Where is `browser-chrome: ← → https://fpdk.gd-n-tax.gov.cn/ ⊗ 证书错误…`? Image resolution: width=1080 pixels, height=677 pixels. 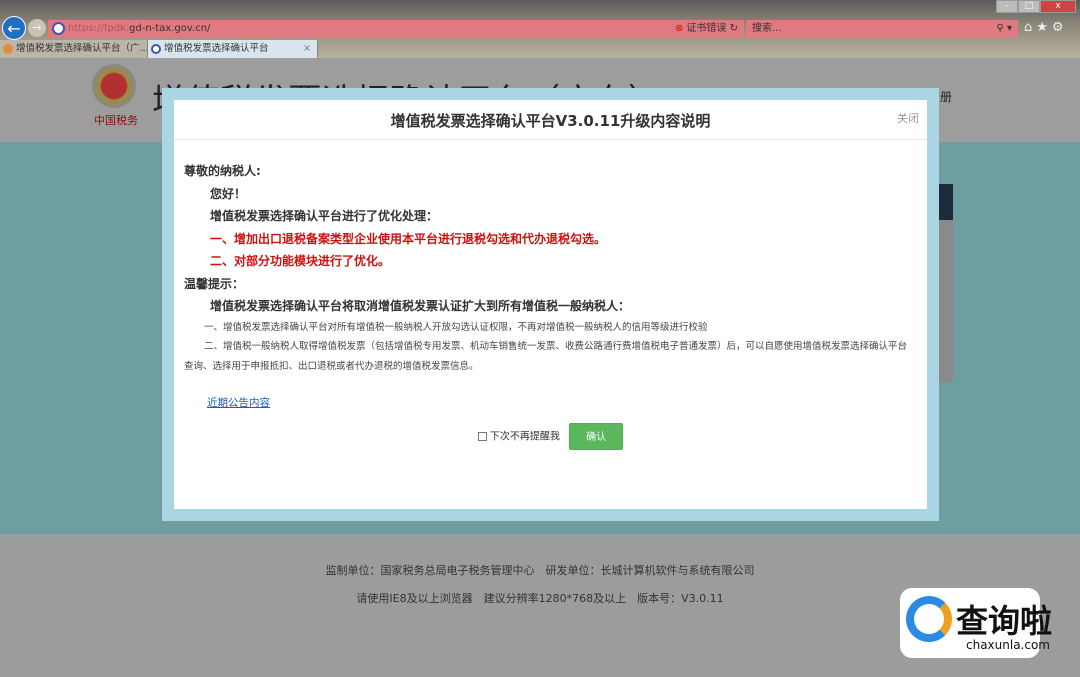
browser-chrome: ← → https://fpdk.gd-n-tax.gov.cn/ ⊗ 证书错误… is located at coordinates (540, 29).